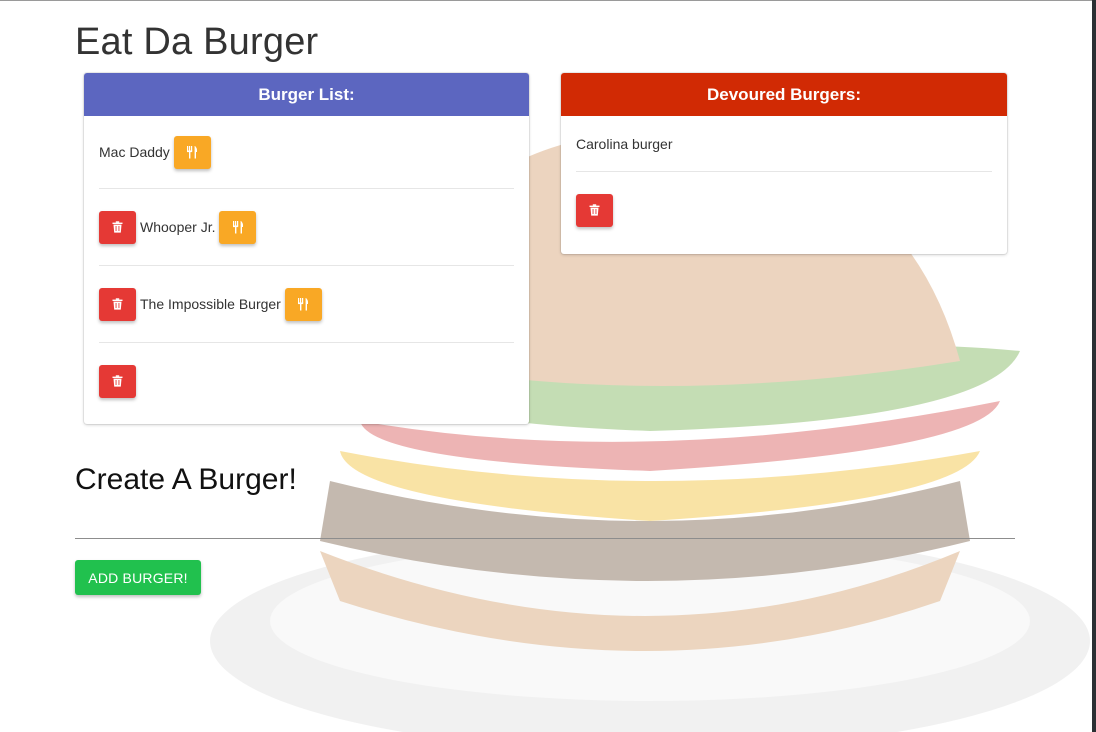 This screenshot has height=732, width=1096. What do you see at coordinates (210, 304) in the screenshot?
I see `burger-name: The Impossible Burger` at bounding box center [210, 304].